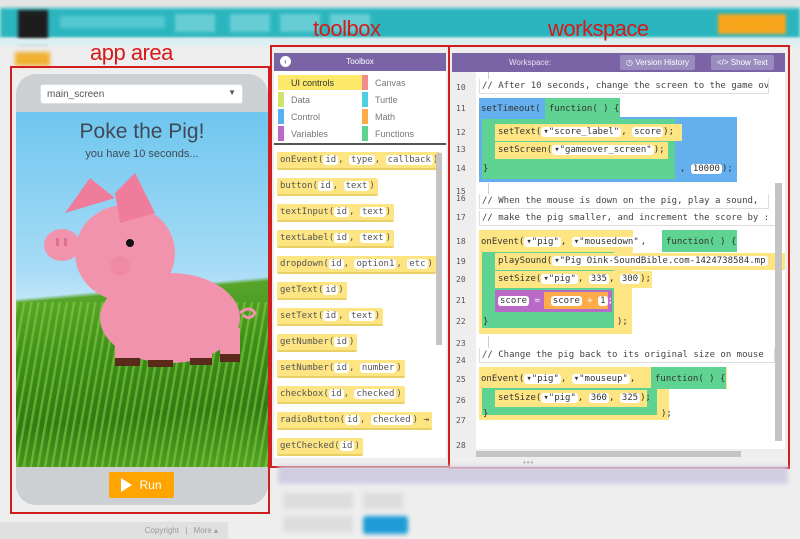 The image size is (800, 539). I want to click on annotation-app-area: app area, so click(131, 52).